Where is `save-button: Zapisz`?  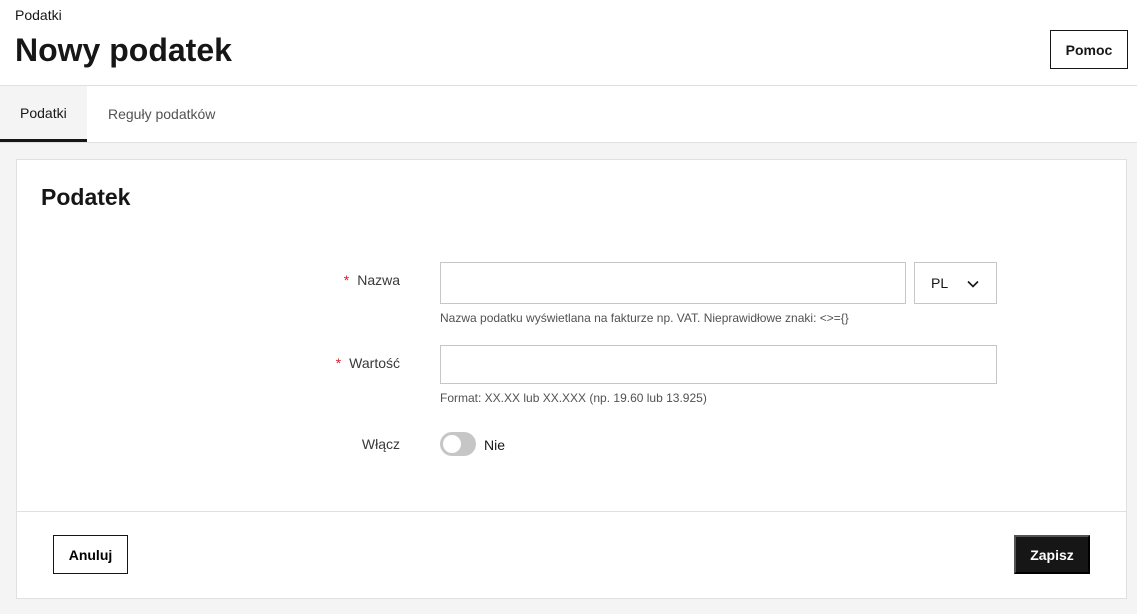 save-button: Zapisz is located at coordinates (1052, 554).